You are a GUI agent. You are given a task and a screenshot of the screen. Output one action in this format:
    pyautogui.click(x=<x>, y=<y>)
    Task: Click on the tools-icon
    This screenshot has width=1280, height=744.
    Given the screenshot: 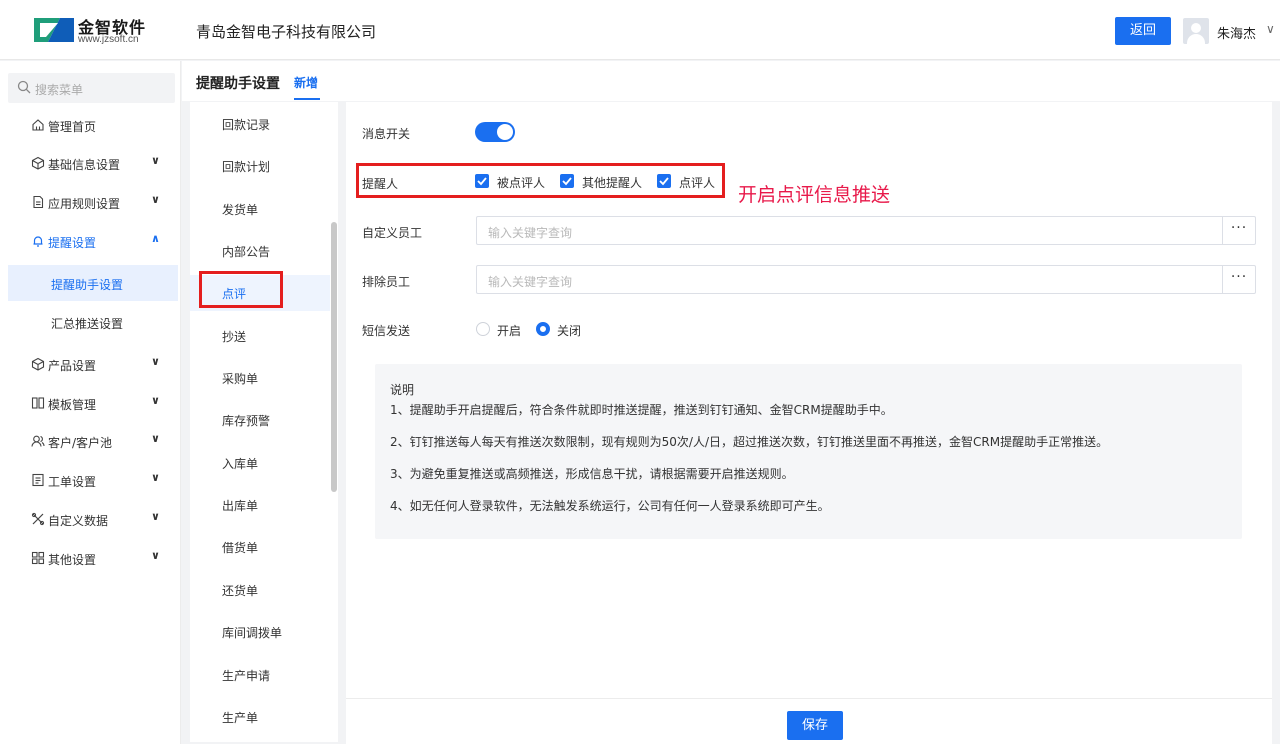 What is the action you would take?
    pyautogui.click(x=38, y=519)
    